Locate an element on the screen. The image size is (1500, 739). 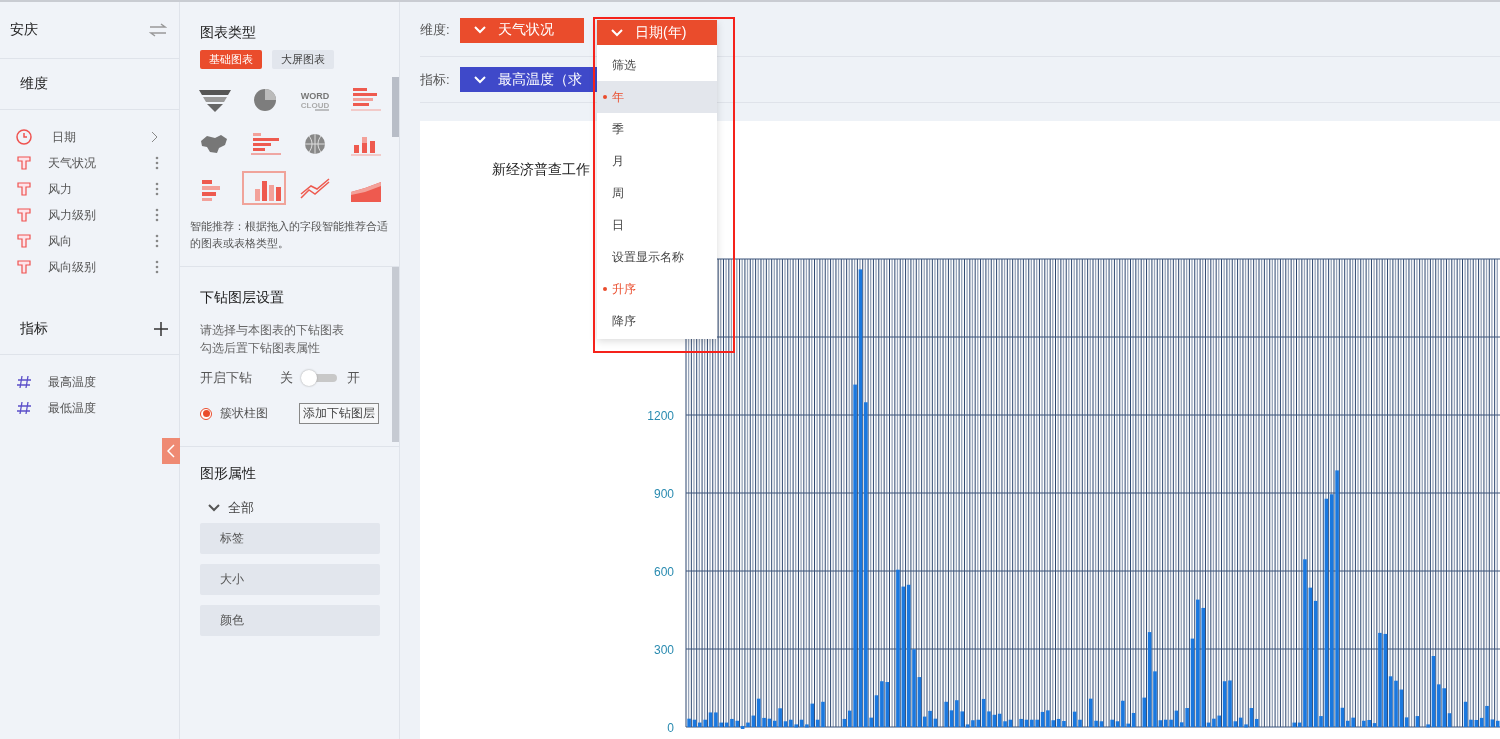
toggle-label: 开启下钻 is located at coordinates (226, 378).